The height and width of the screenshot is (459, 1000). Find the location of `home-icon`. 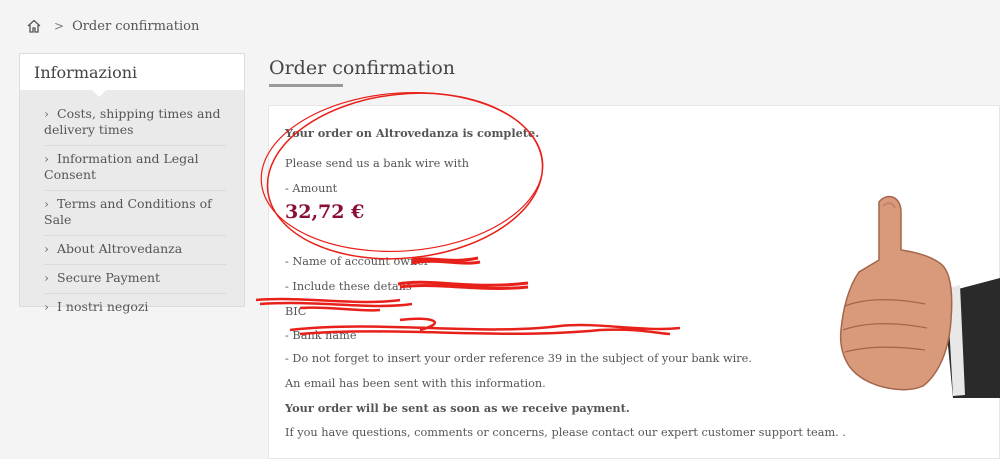

home-icon is located at coordinates (34, 26).